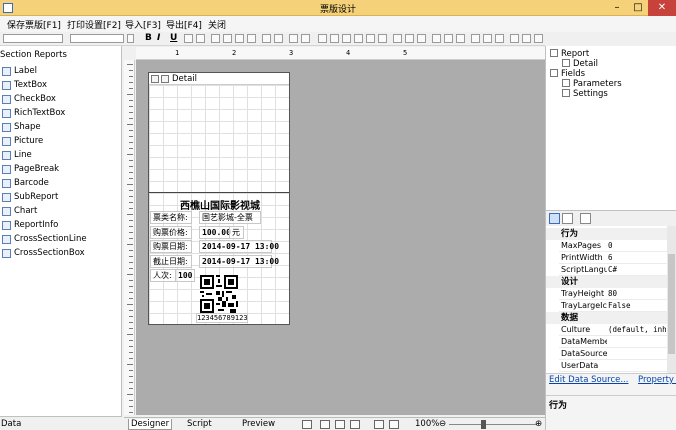  I want to click on align-center-icon, so click(227, 38).